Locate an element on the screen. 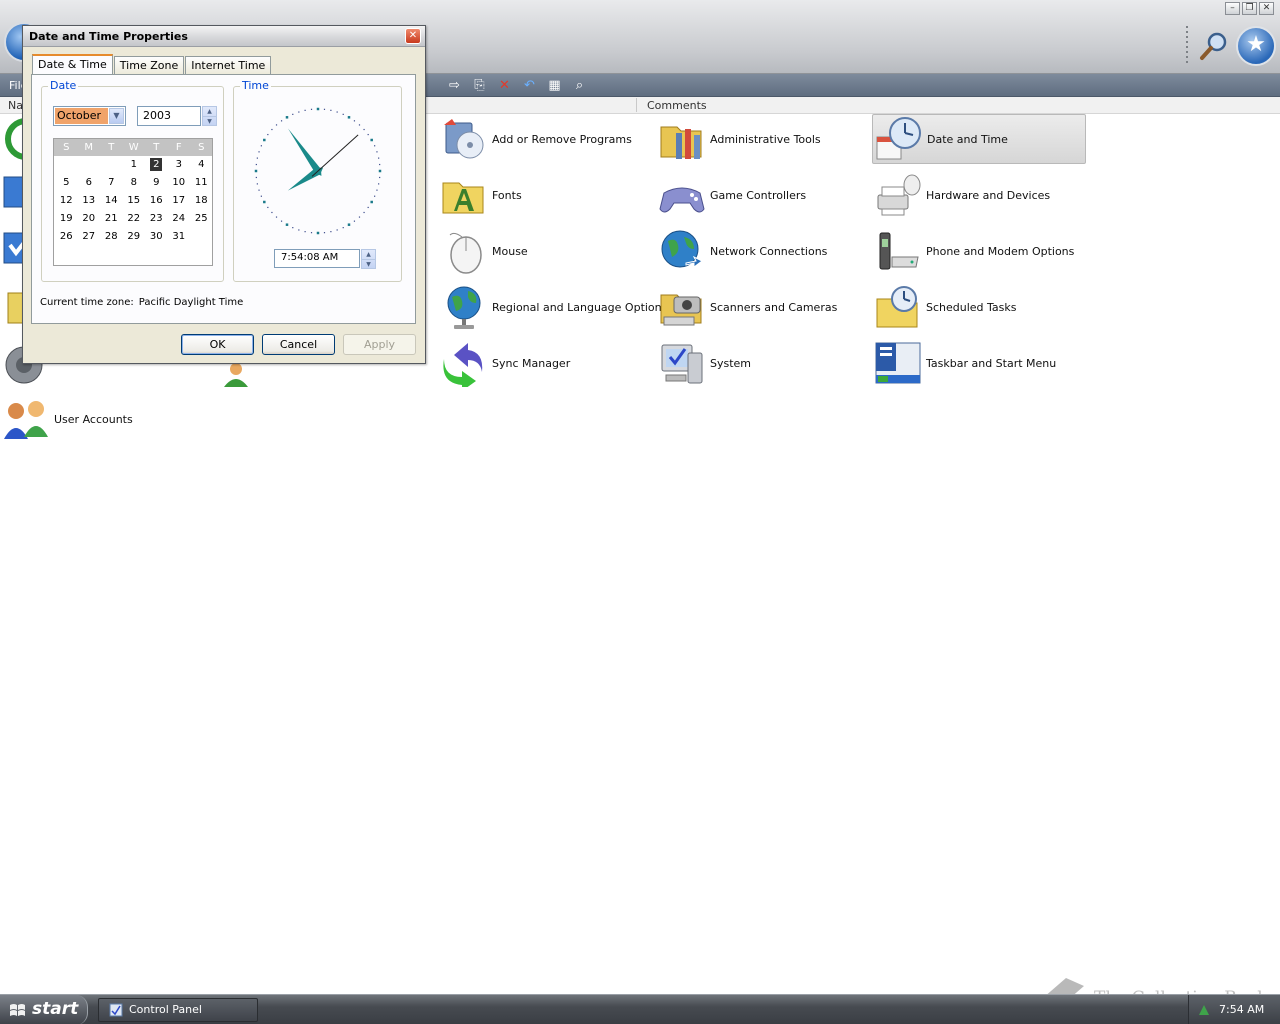 This screenshot has width=1280, height=1024. cp-item-phone-and-modem: Phone and Modem Options is located at coordinates (980, 251).